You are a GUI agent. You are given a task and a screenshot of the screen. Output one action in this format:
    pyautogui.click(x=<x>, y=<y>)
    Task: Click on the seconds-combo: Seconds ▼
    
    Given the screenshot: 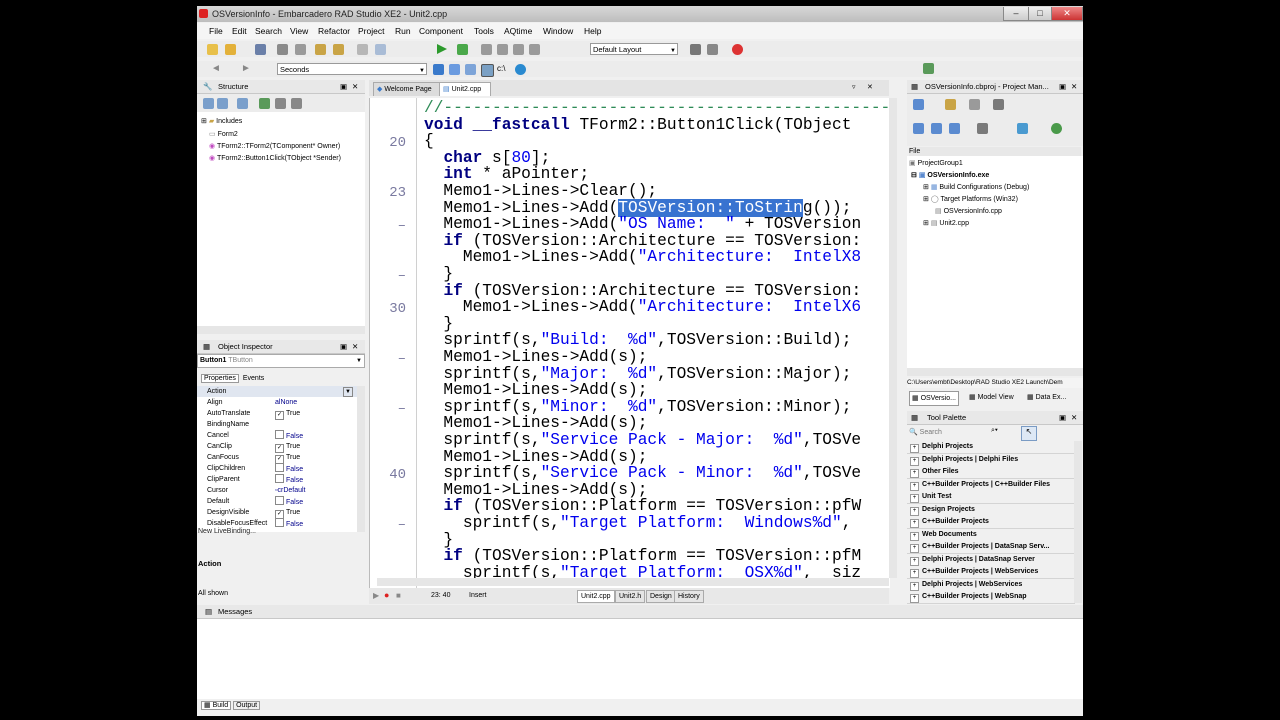 What is the action you would take?
    pyautogui.click(x=352, y=69)
    